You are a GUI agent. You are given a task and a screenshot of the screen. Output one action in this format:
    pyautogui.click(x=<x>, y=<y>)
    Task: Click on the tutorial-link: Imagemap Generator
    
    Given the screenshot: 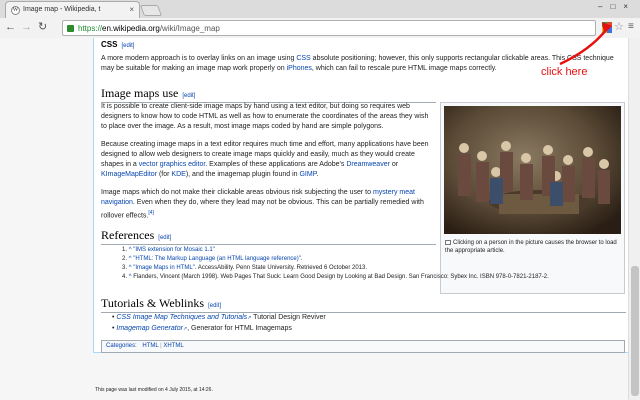 What is the action you would take?
    pyautogui.click(x=149, y=328)
    